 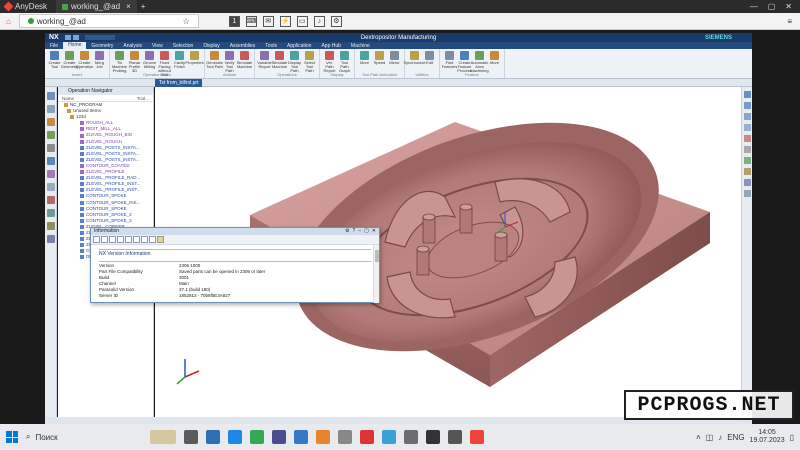 I want to click on reuse-library-icon, so click(x=51, y=161).